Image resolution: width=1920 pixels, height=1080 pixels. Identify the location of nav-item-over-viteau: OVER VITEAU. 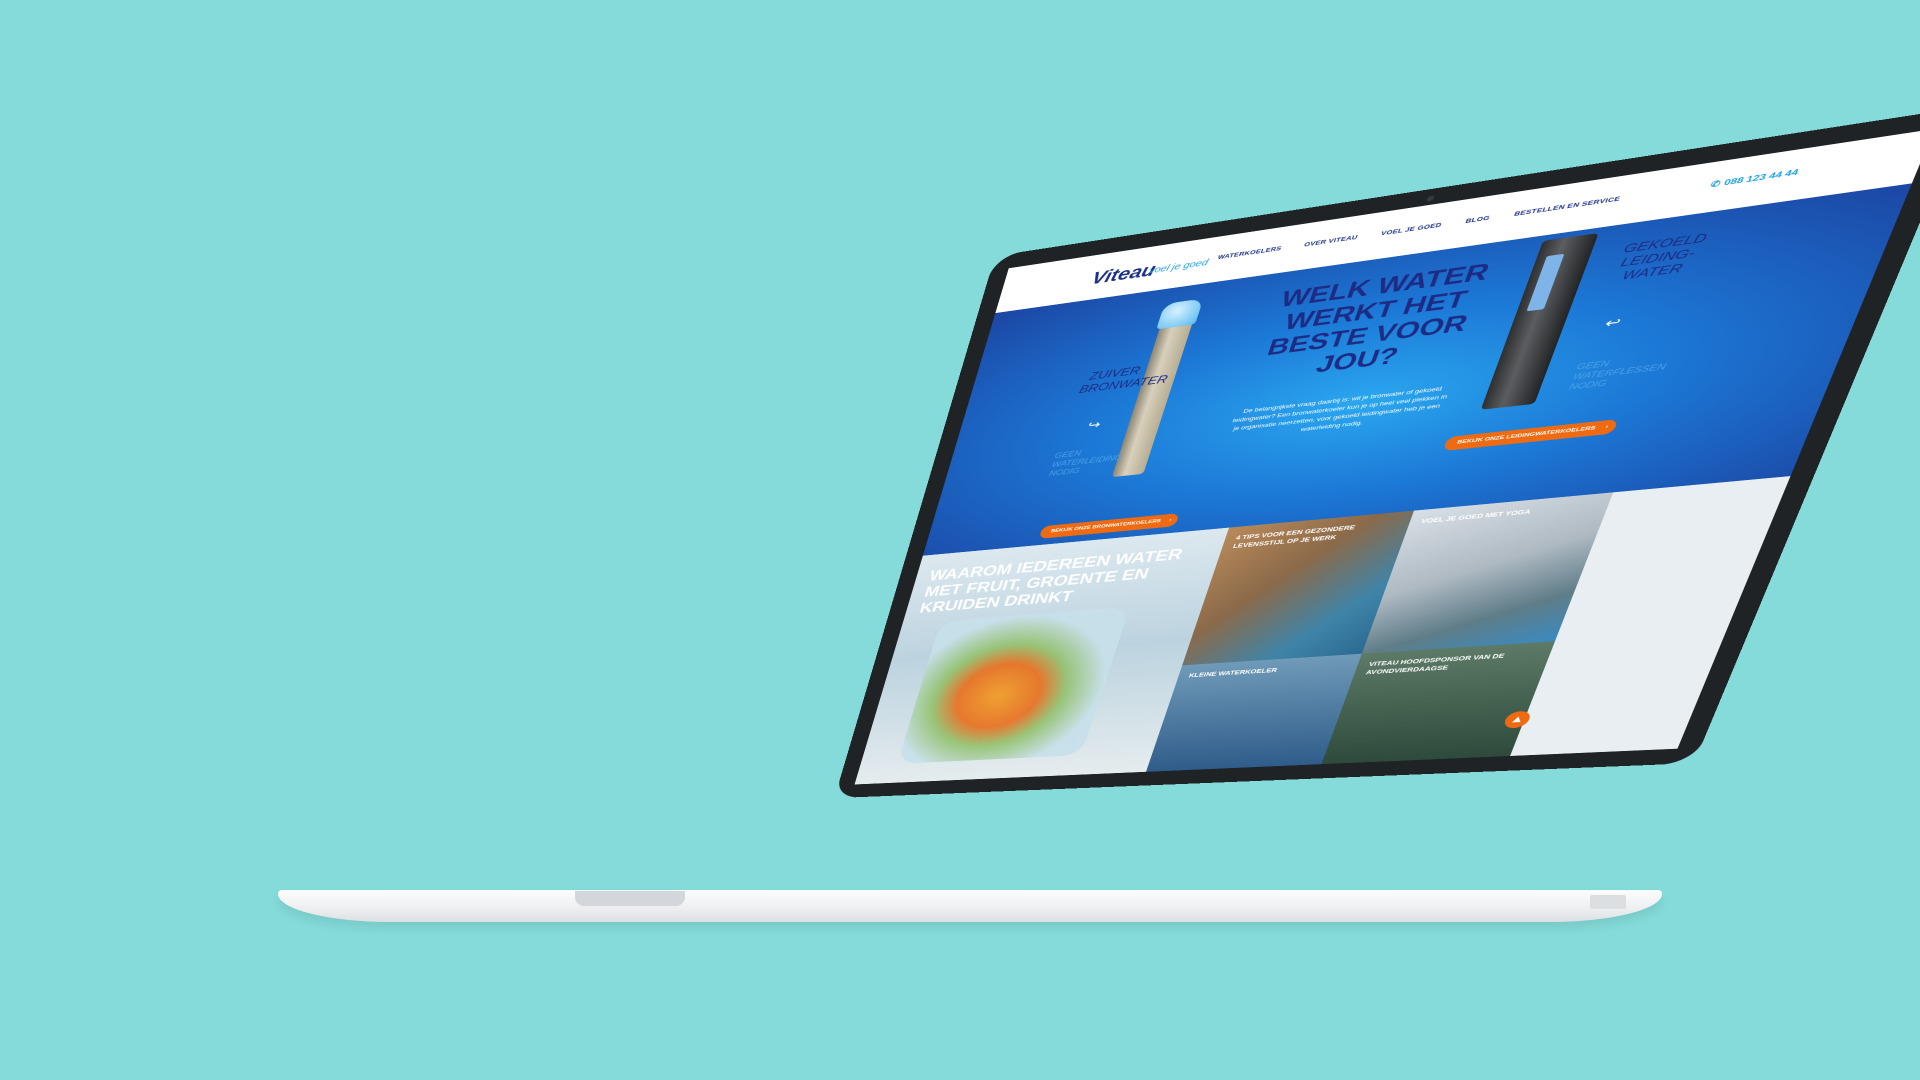
(1331, 241).